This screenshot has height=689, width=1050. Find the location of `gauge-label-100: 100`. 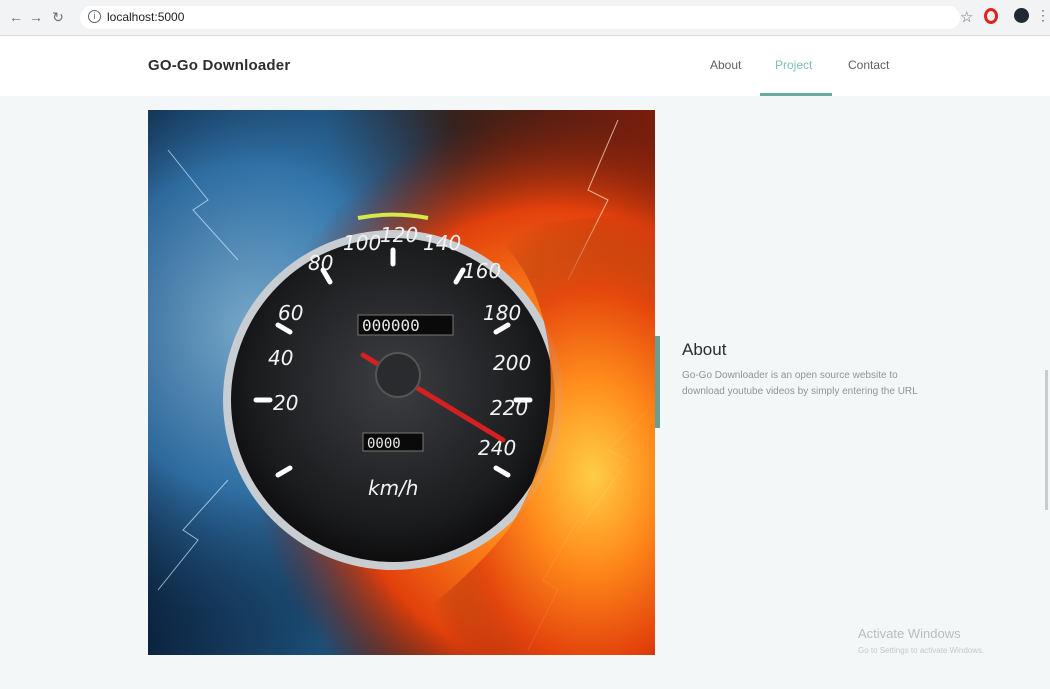

gauge-label-100: 100 is located at coordinates (362, 243).